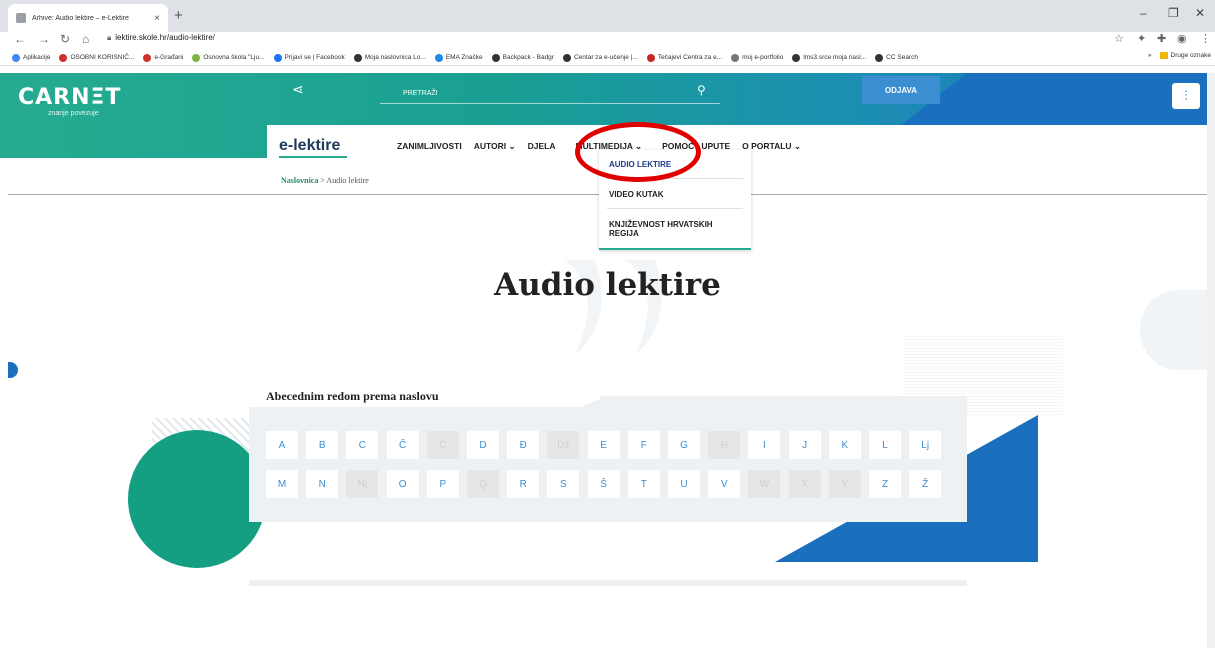 Image resolution: width=1215 pixels, height=648 pixels. Describe the element at coordinates (165, 37) in the screenshot. I see `url-text: lektire.skole.hr/audio-lektire/` at that location.